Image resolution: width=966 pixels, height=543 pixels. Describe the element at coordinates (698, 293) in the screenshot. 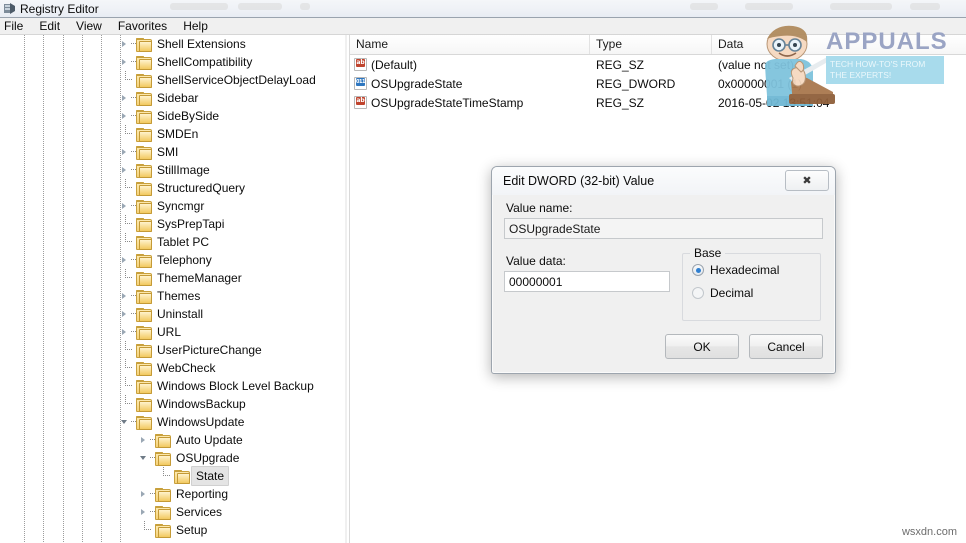

I see `radio-decimal-indicator` at that location.